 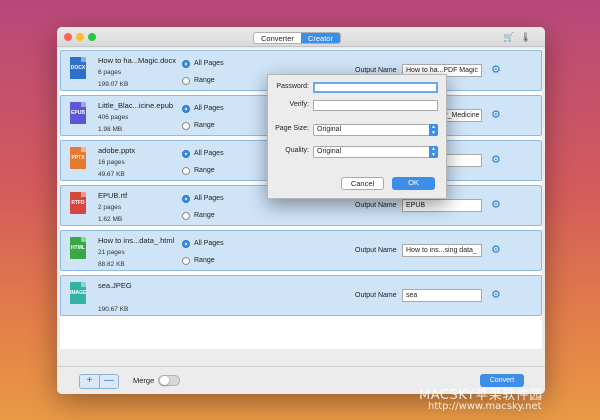 I want to click on verify-input, so click(x=375, y=105).